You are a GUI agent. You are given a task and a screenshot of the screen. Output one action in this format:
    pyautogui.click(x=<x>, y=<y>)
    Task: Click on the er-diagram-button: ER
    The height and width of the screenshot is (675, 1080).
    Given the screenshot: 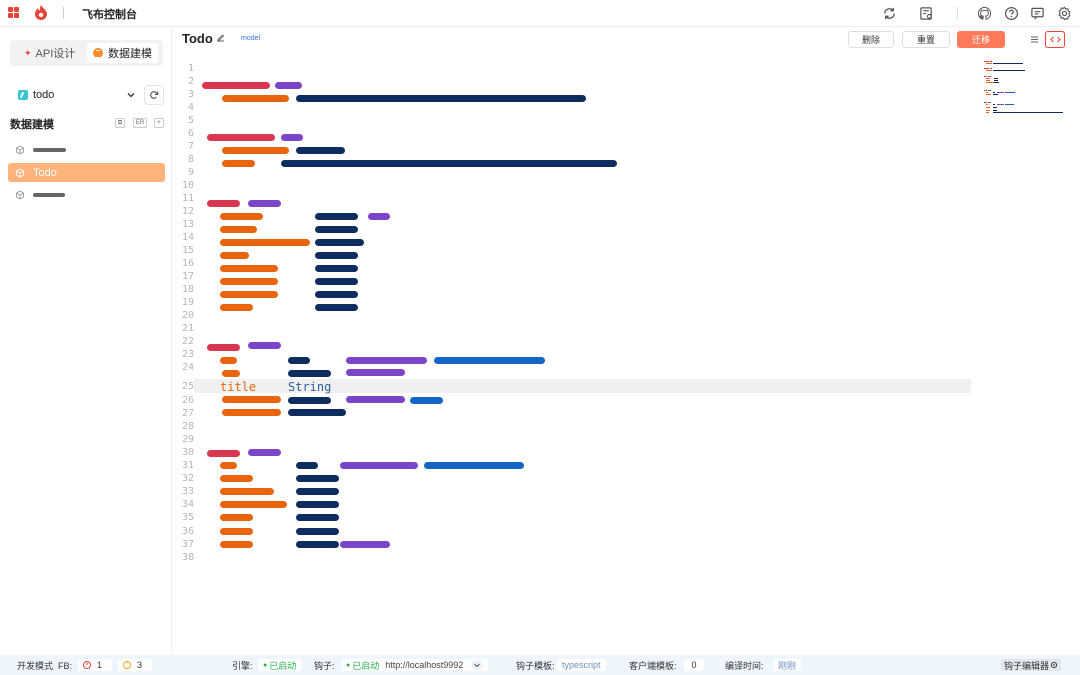 What is the action you would take?
    pyautogui.click(x=140, y=123)
    